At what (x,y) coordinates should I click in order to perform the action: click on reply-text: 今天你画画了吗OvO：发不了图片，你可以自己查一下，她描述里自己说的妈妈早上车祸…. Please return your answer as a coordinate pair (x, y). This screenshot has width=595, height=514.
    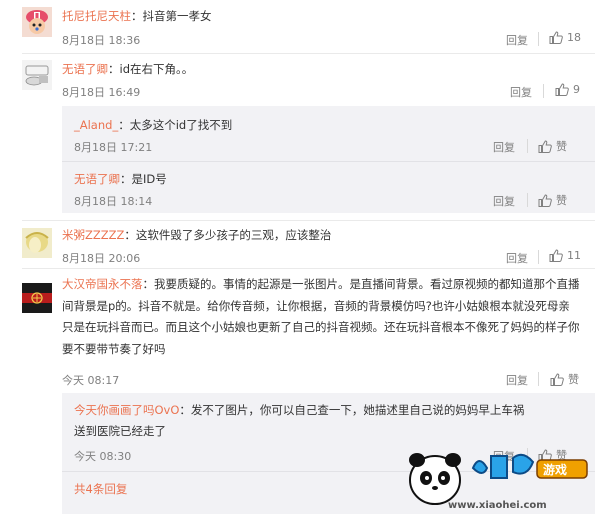
    Looking at the image, I should click on (304, 421).